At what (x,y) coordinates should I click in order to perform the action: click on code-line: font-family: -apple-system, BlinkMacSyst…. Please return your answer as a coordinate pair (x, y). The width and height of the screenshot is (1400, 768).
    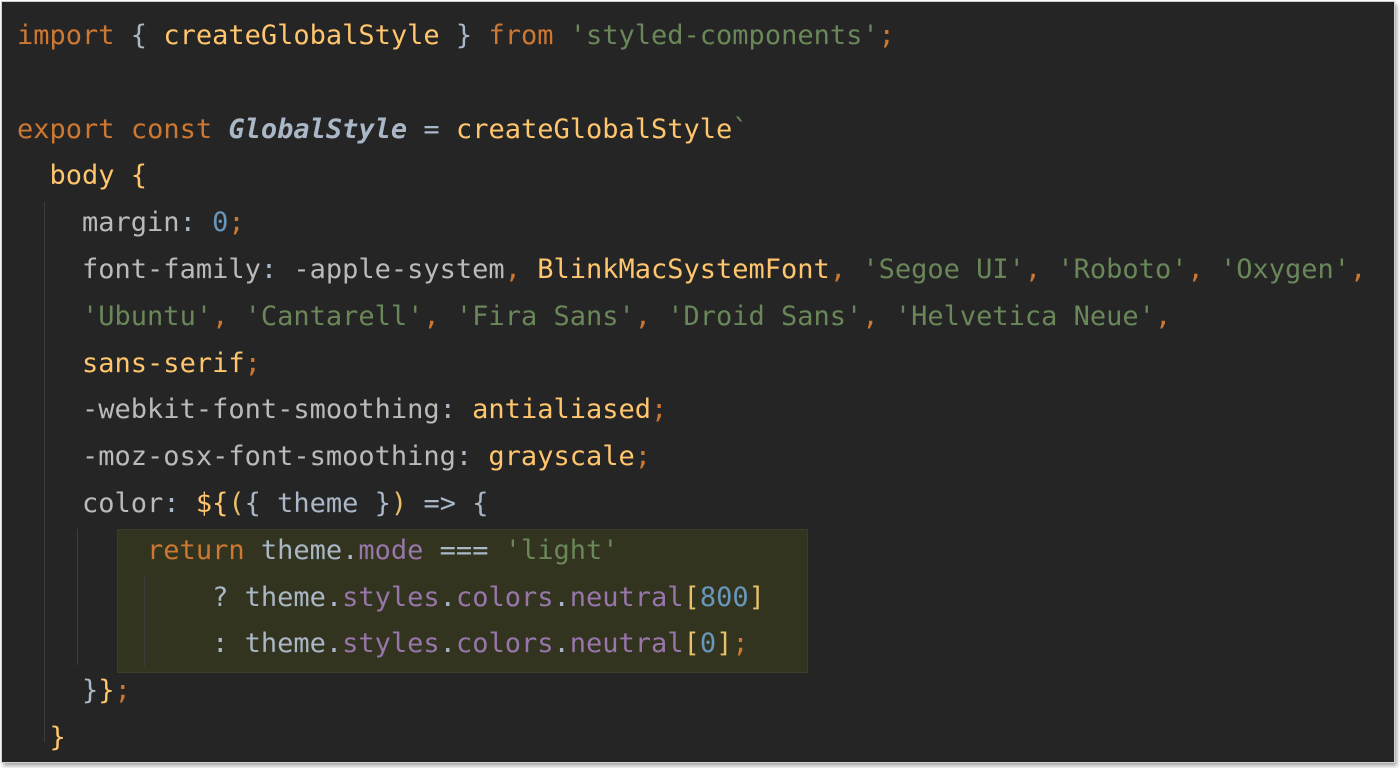
    Looking at the image, I should click on (691, 270).